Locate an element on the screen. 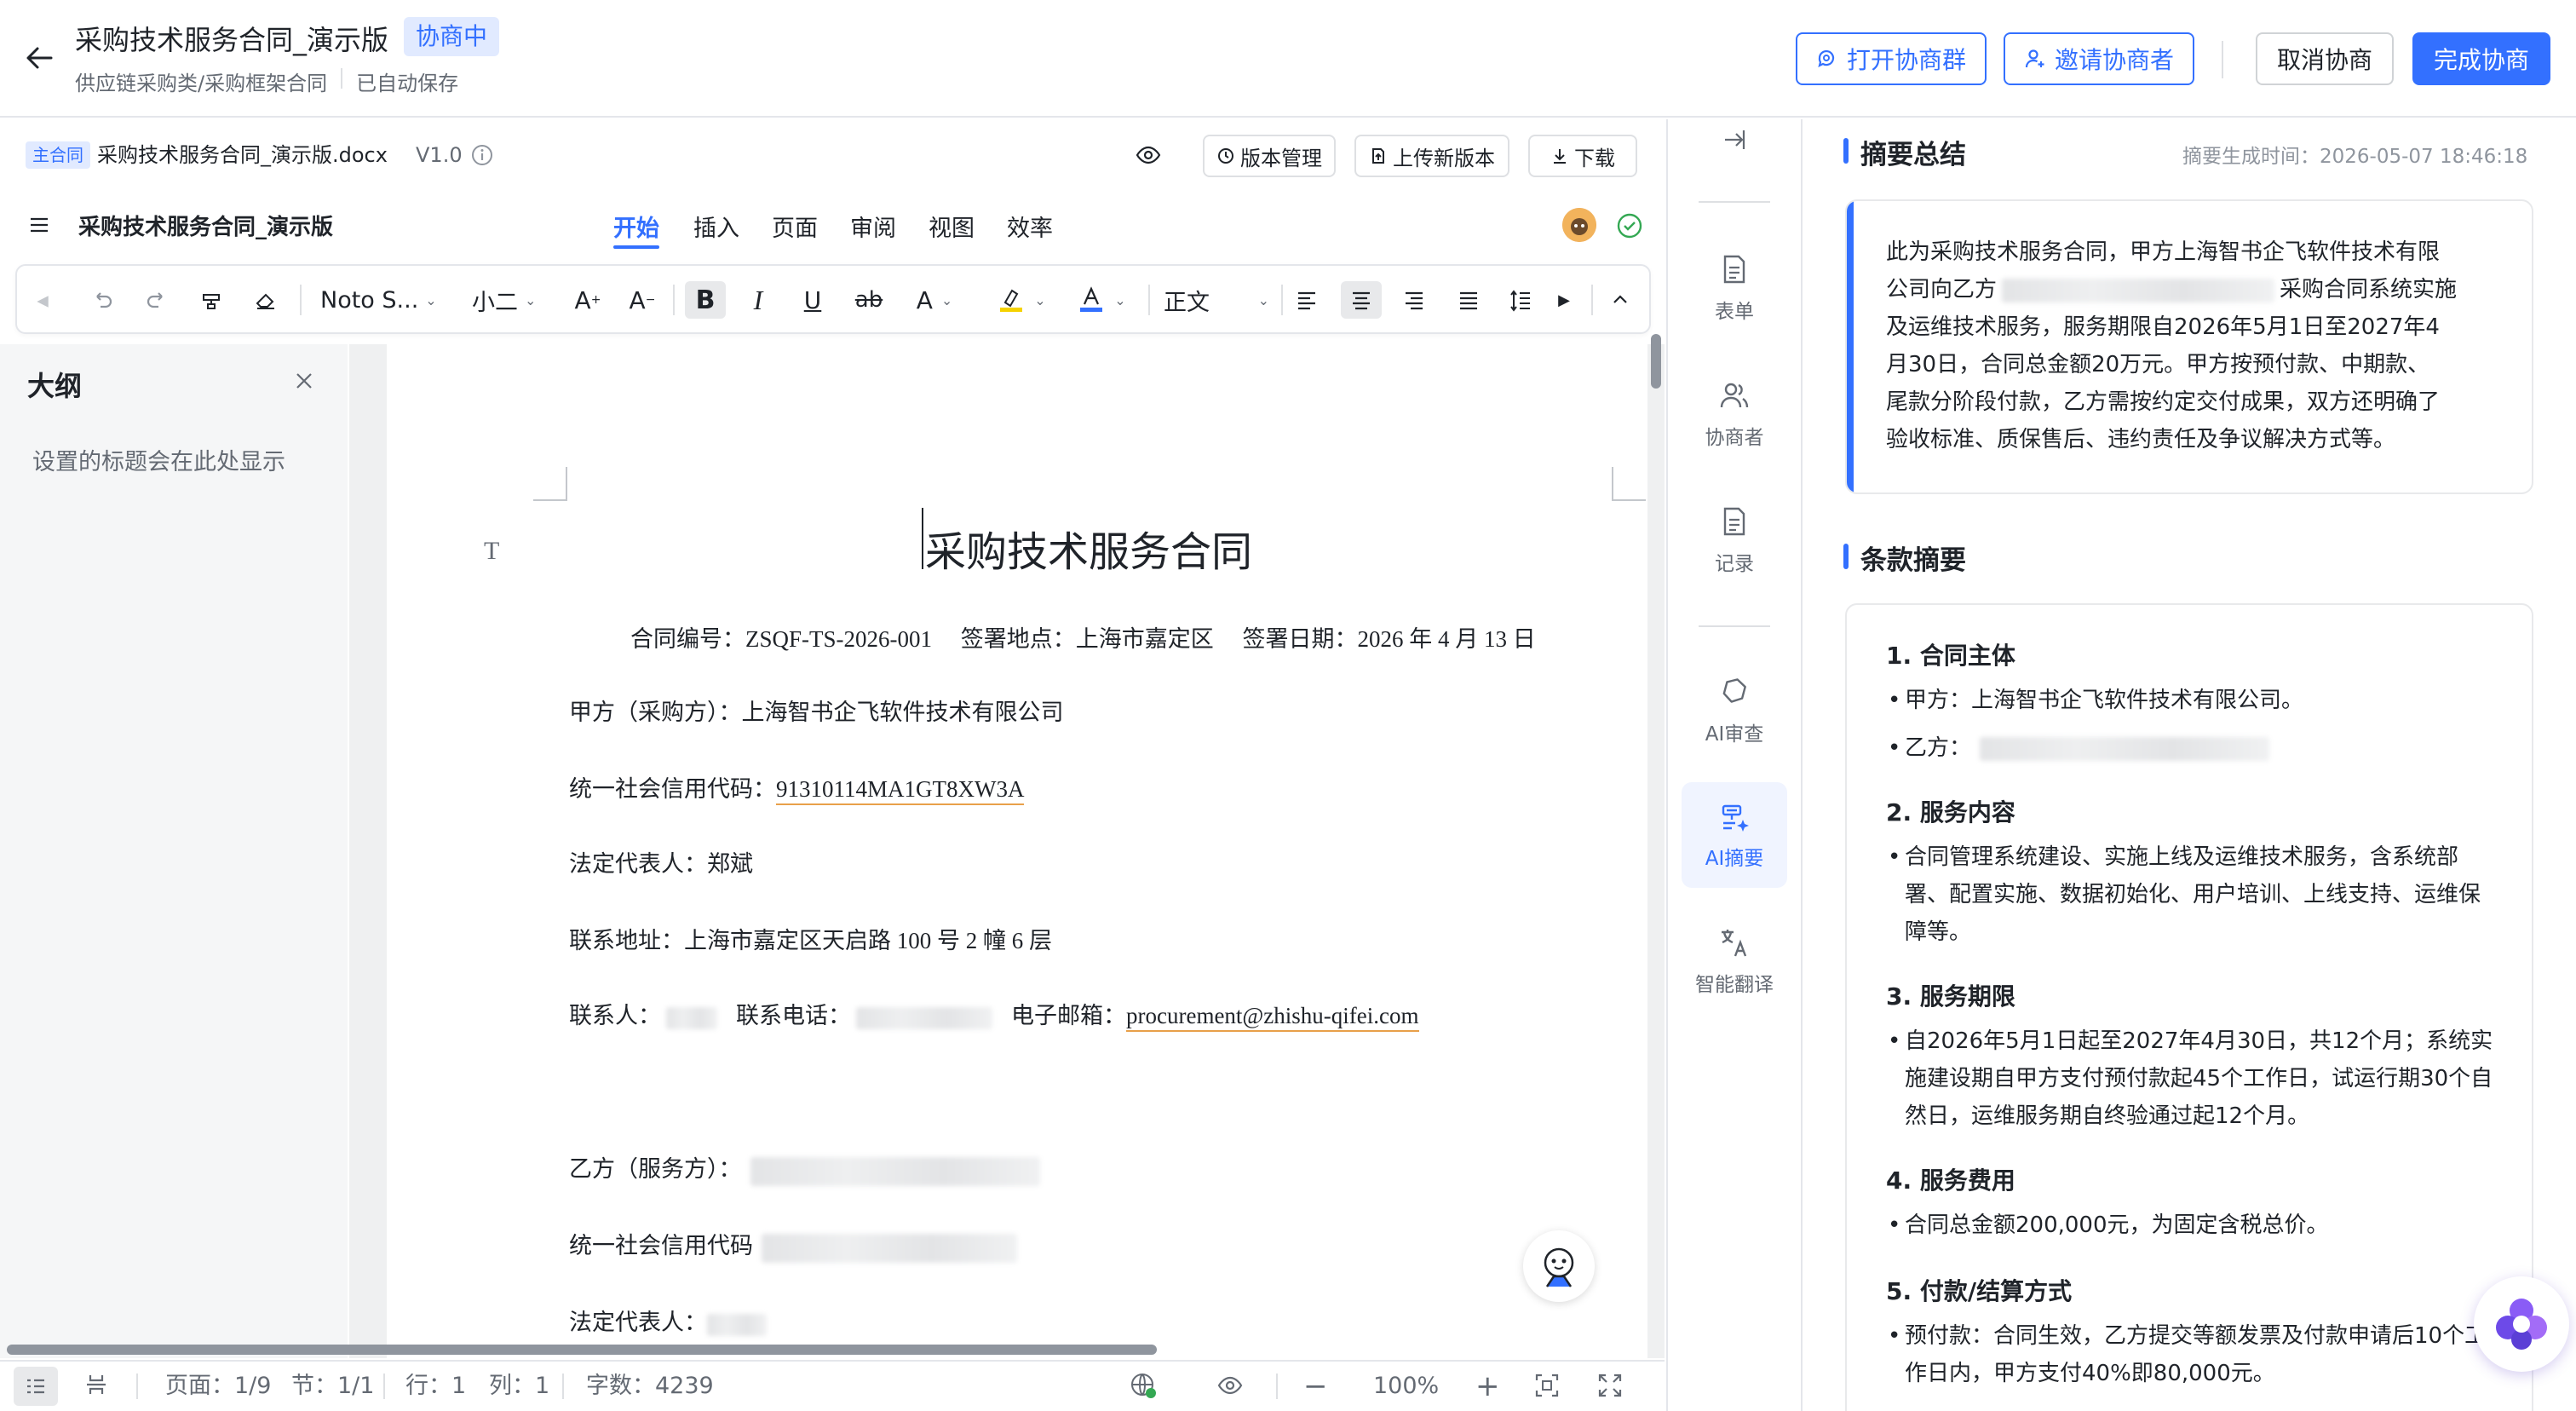  underline-icon: U is located at coordinates (813, 300).